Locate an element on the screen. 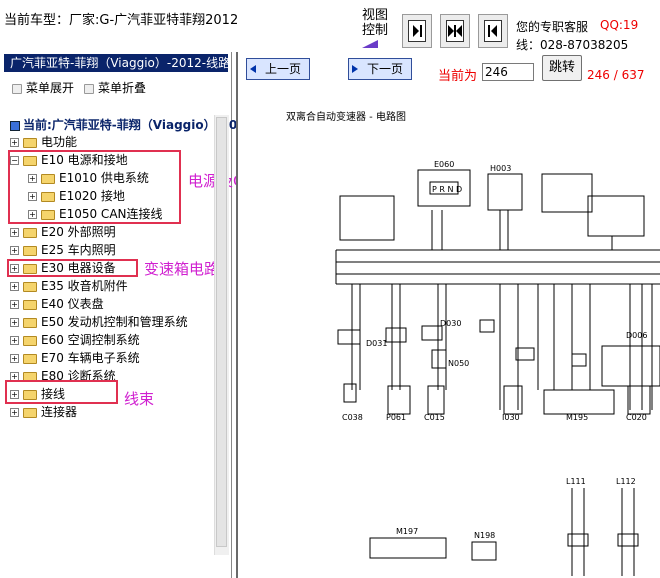  arrow-left-bar-icon is located at coordinates (493, 31).